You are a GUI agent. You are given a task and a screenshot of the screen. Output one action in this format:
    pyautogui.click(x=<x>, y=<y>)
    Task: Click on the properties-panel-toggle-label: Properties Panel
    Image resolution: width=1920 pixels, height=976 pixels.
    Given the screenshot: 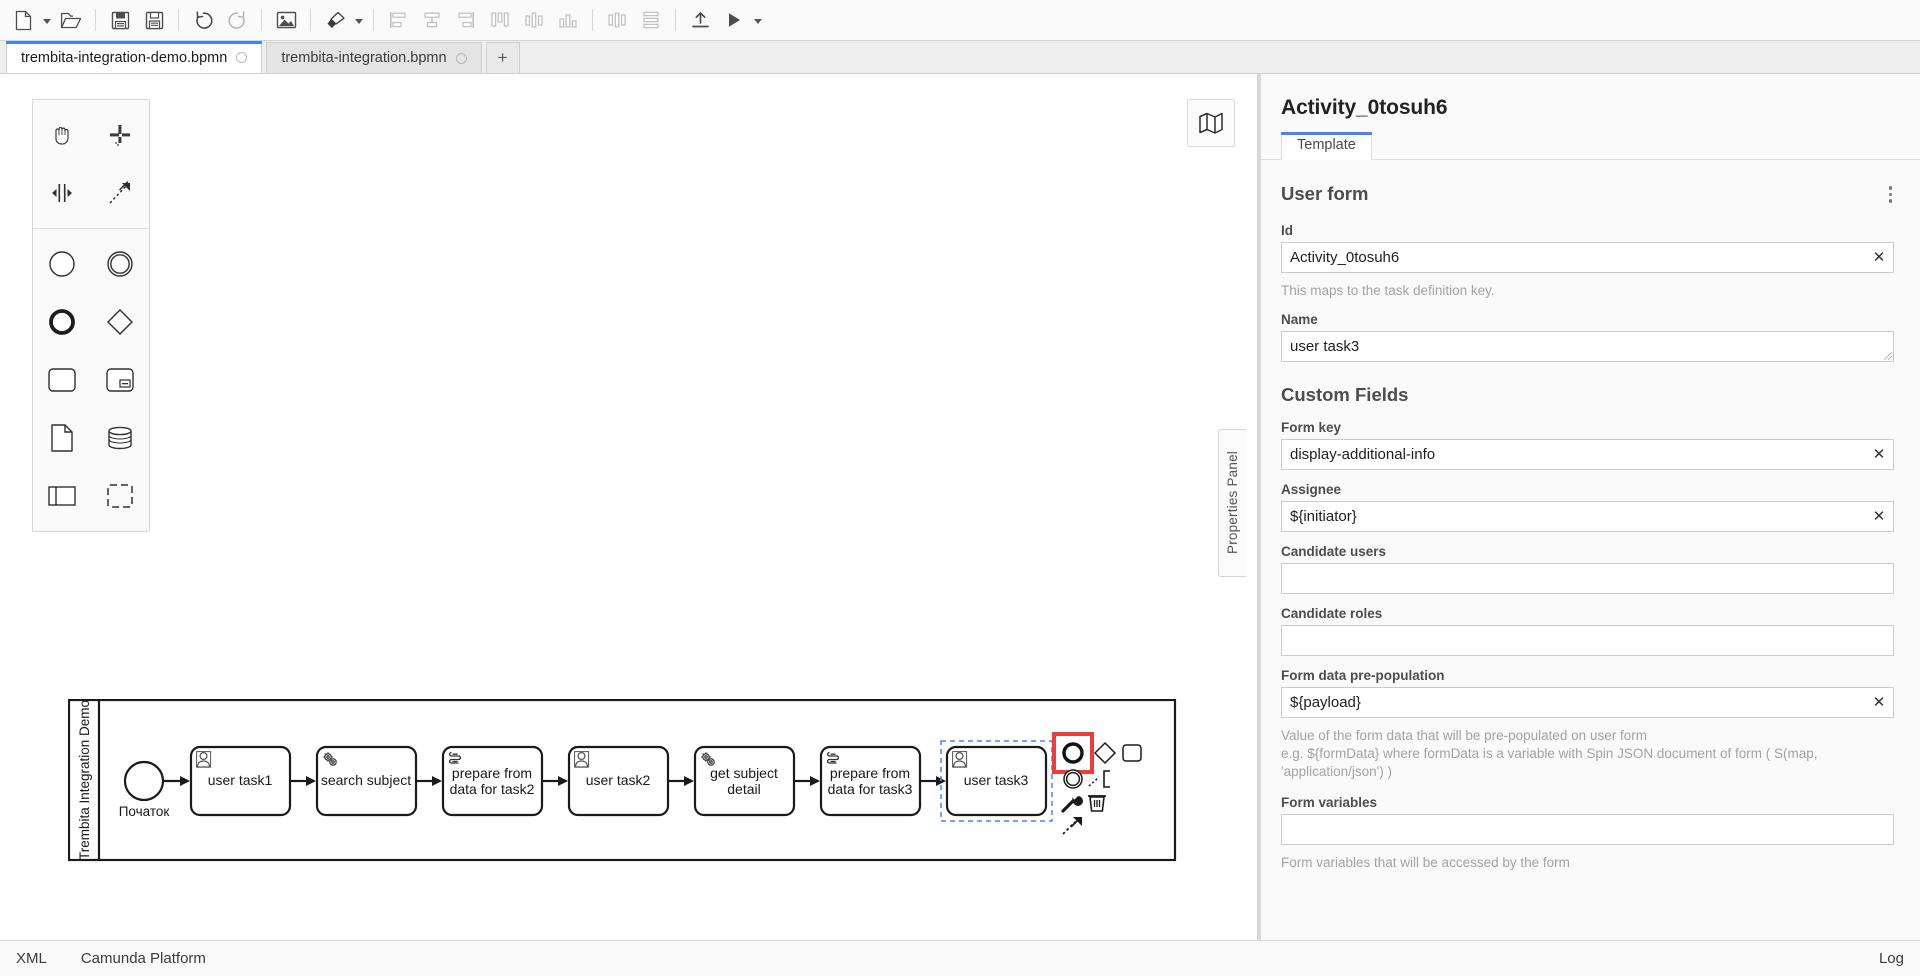 What is the action you would take?
    pyautogui.click(x=1232, y=503)
    